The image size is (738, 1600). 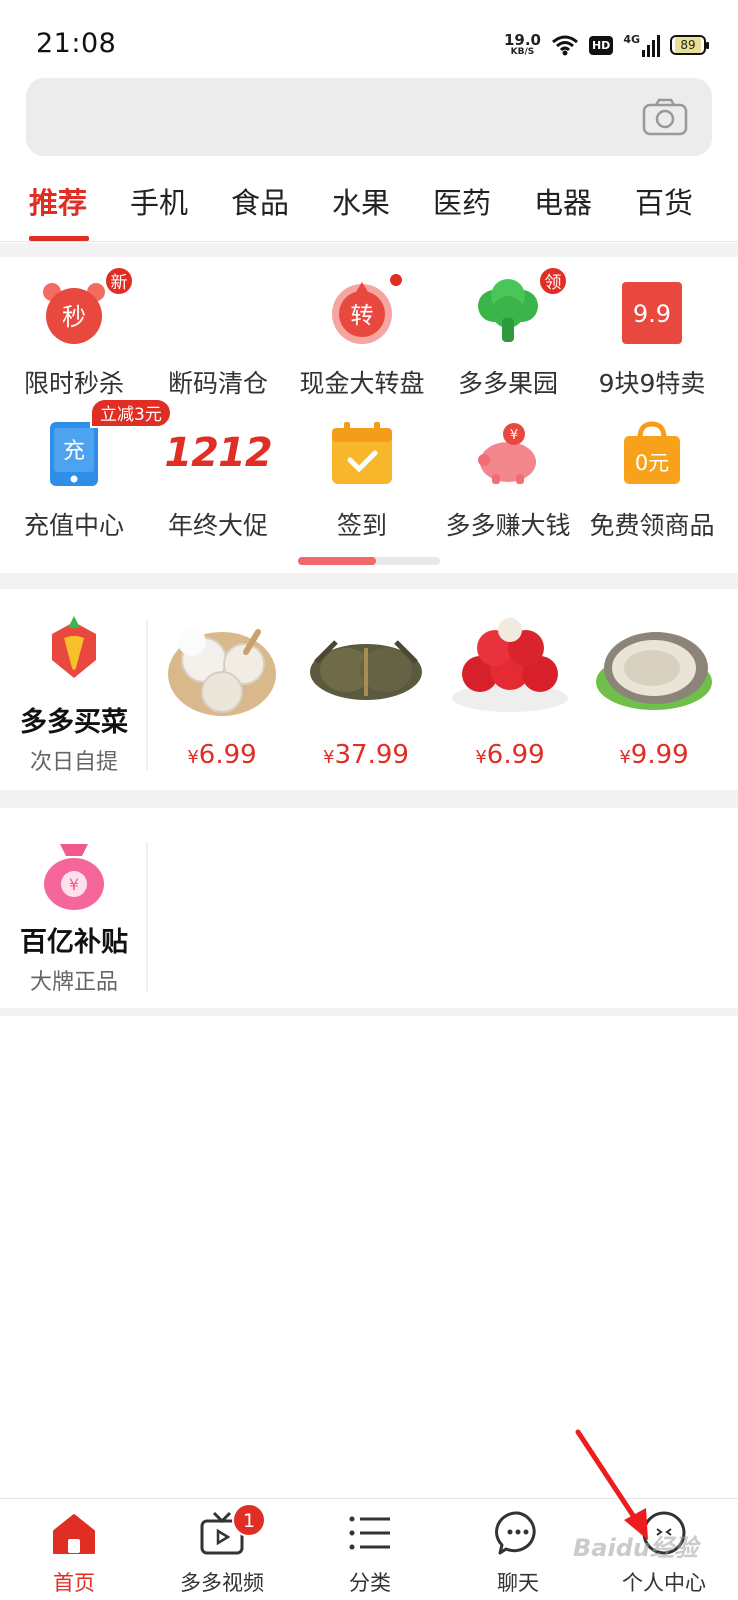 I want to click on product-price: ¥37.99, so click(x=366, y=755).